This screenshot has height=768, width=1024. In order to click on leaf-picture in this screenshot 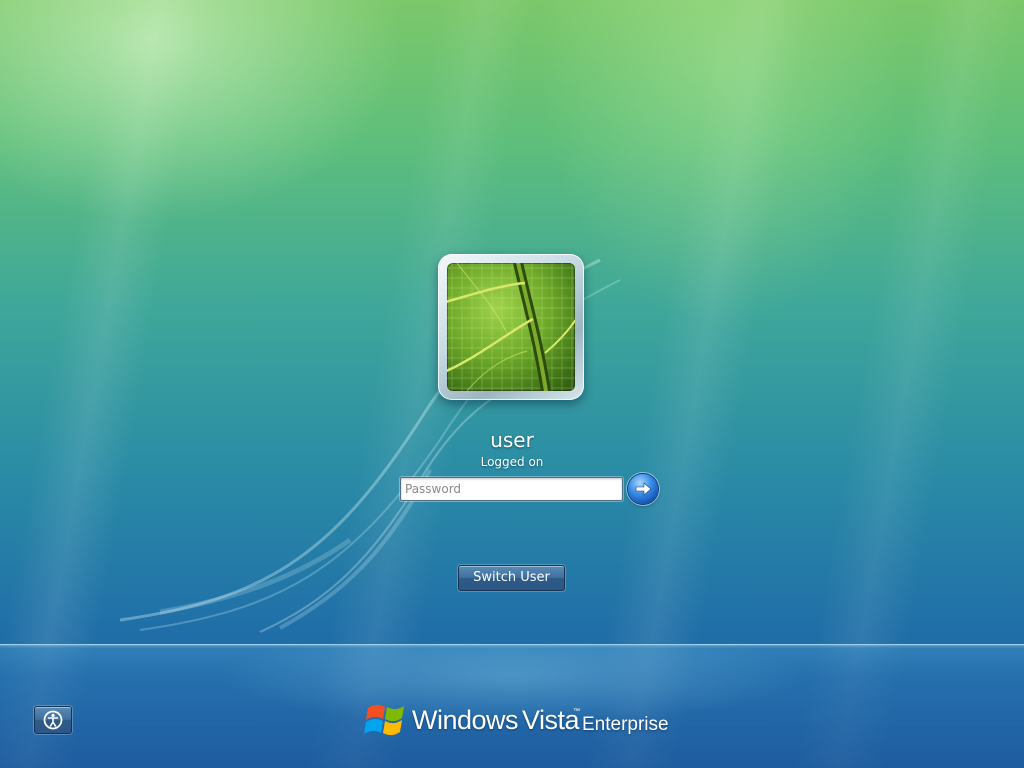, I will do `click(511, 327)`.